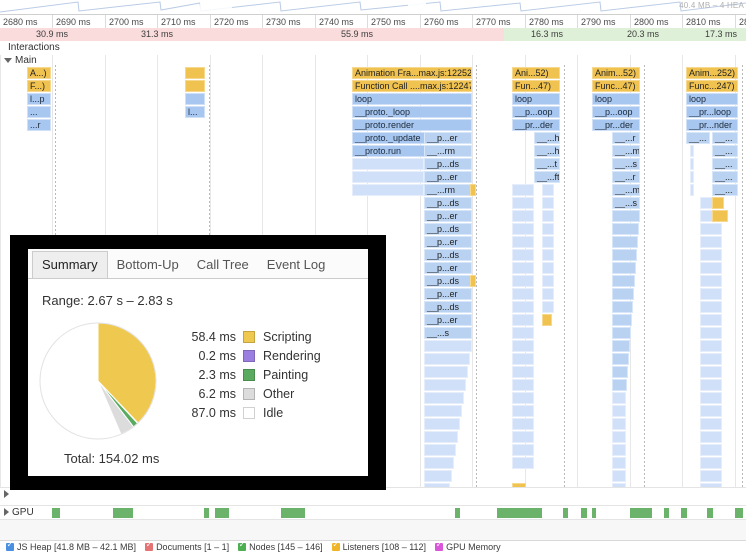 The width and height of the screenshot is (746, 553). What do you see at coordinates (39, 86) in the screenshot?
I see `flame-bar: F...)` at bounding box center [39, 86].